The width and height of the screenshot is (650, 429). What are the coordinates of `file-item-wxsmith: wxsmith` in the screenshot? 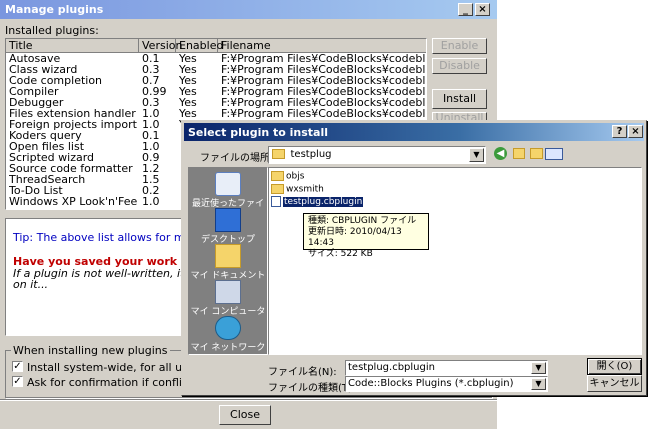 It's located at (297, 189).